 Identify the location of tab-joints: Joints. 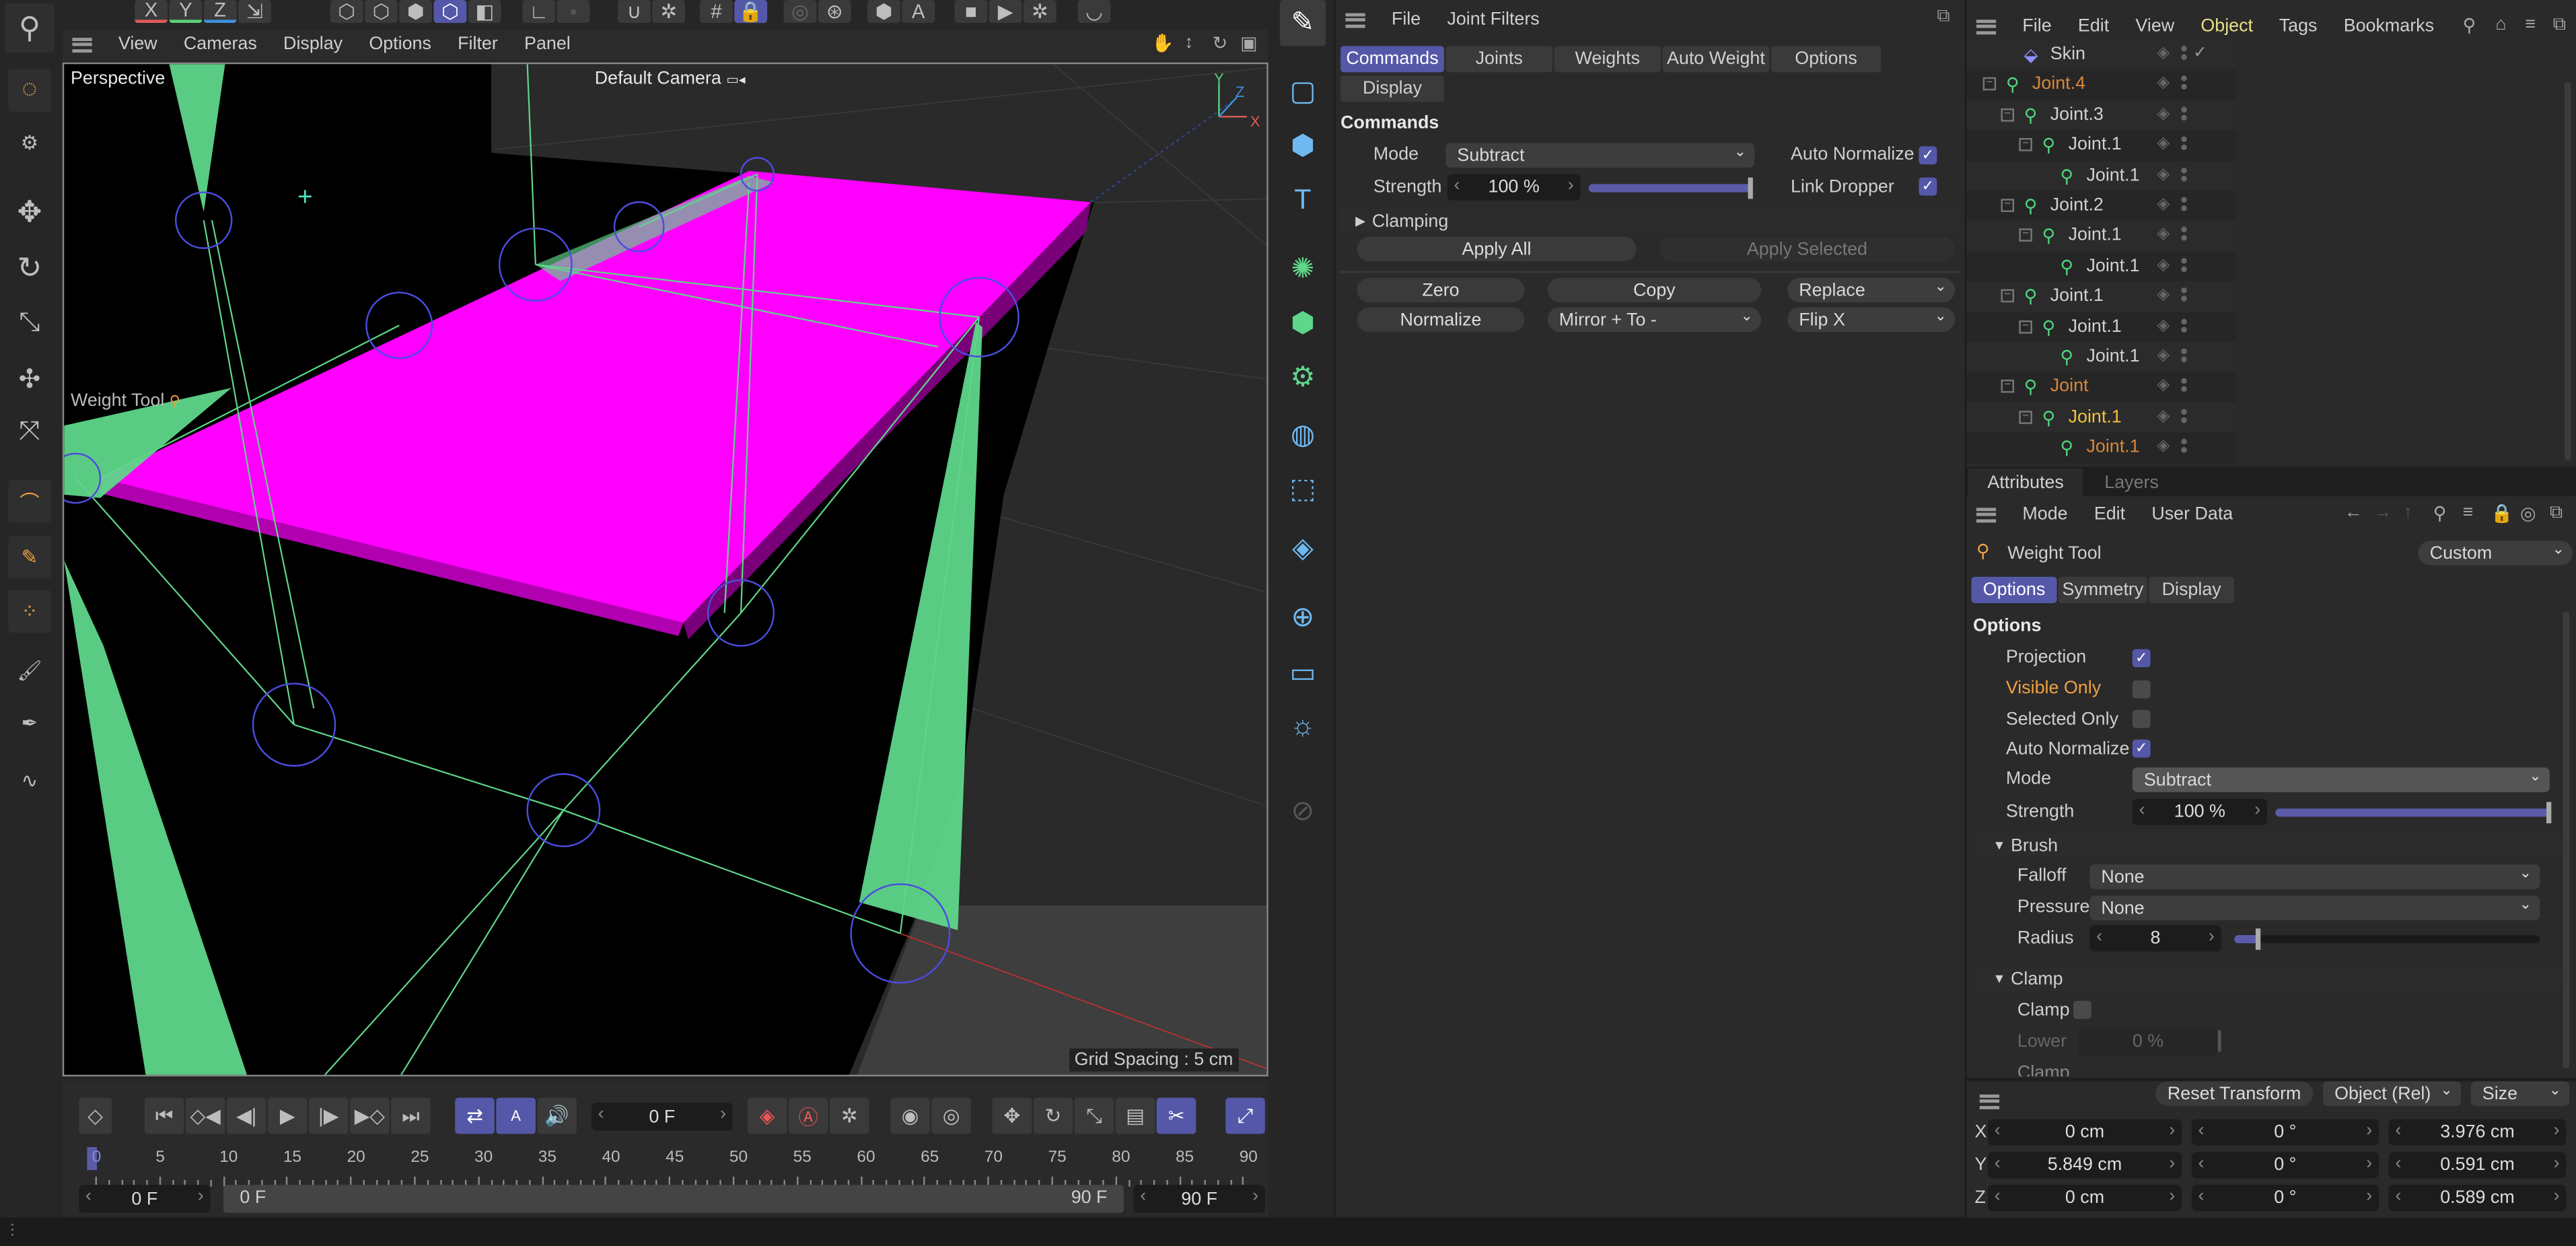
(1499, 60).